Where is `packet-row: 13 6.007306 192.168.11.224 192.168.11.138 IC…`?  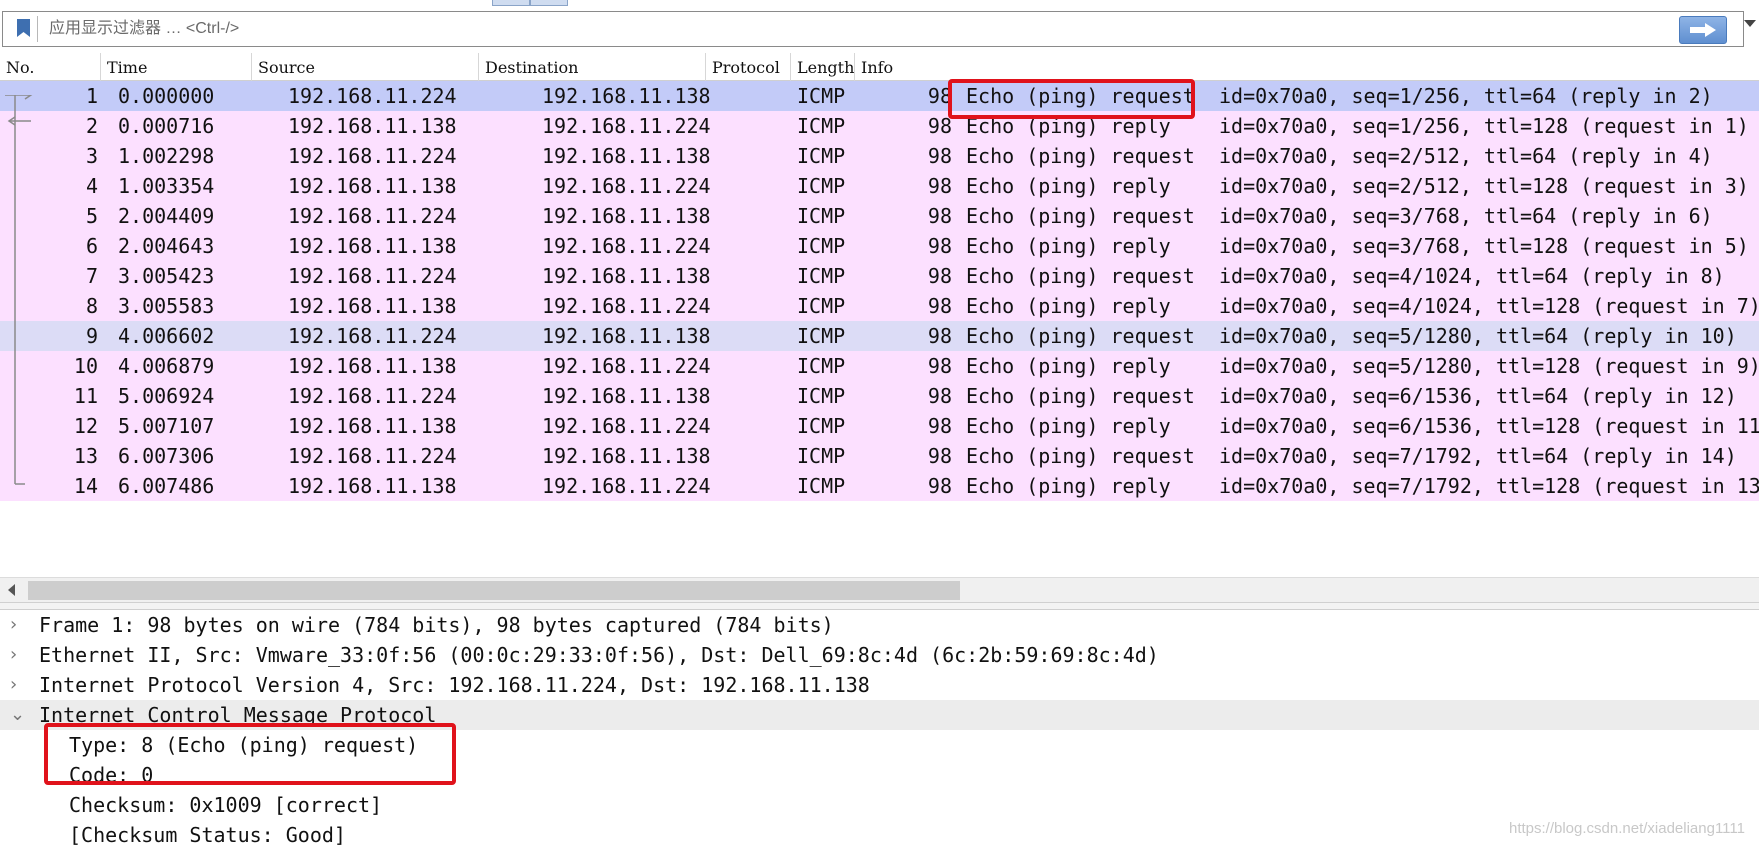
packet-row: 13 6.007306 192.168.11.224 192.168.11.138 IC… is located at coordinates (879, 456).